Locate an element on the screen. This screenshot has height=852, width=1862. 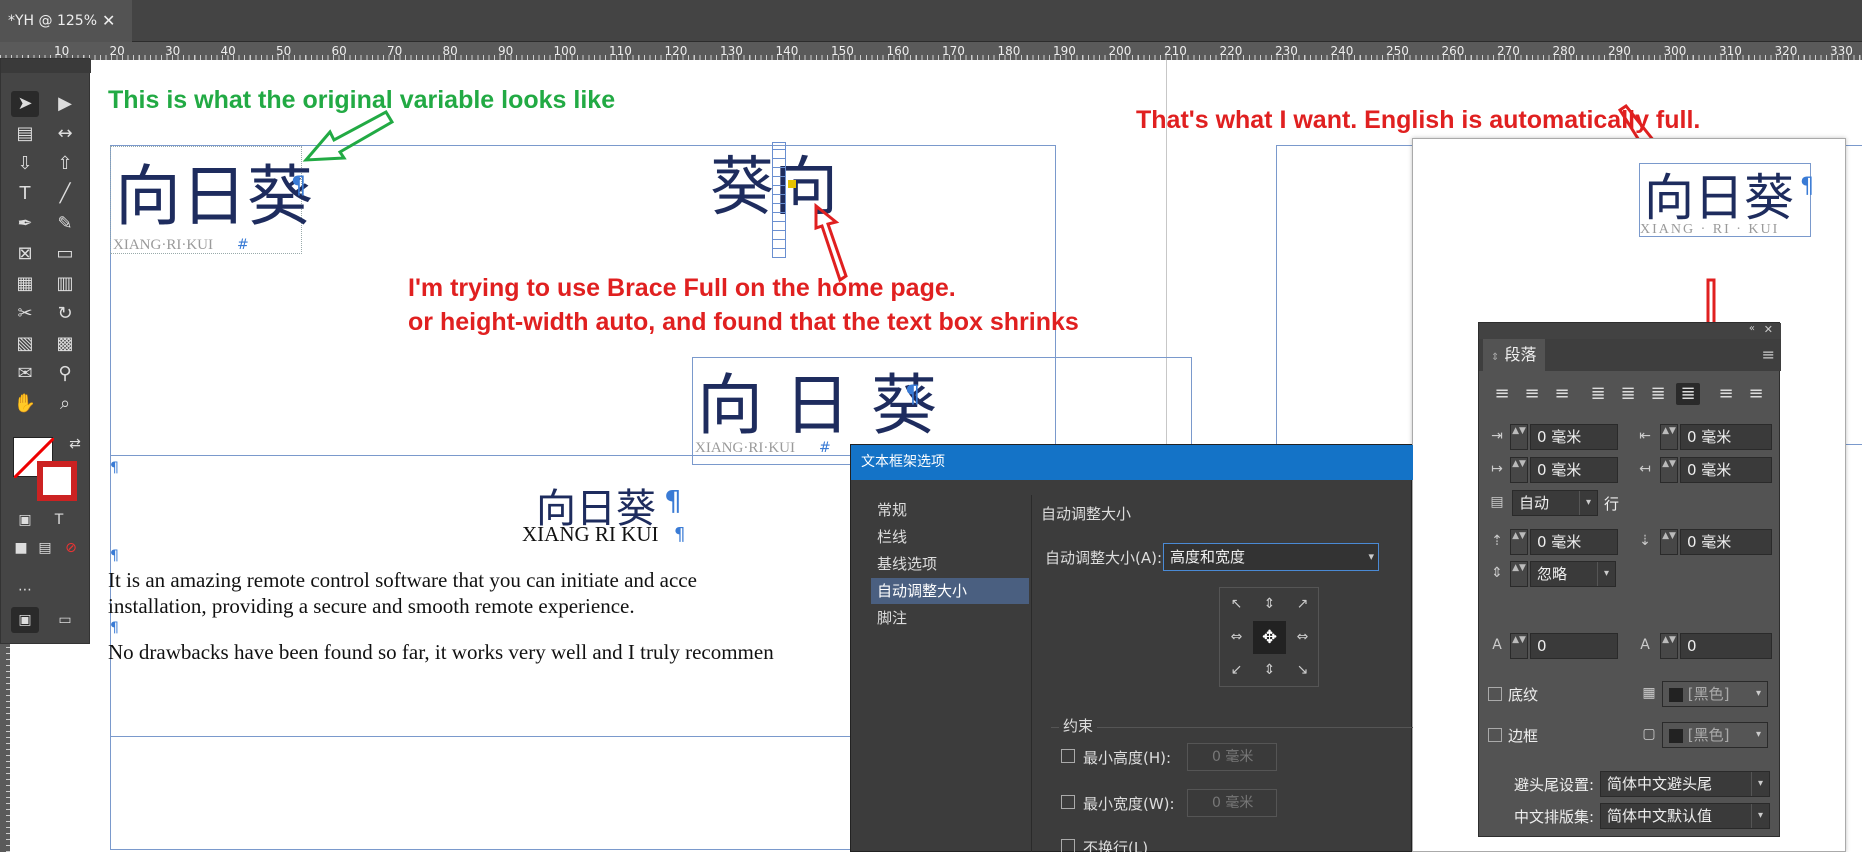
first-line-indent-input: 0 毫米 is located at coordinates (1574, 470).